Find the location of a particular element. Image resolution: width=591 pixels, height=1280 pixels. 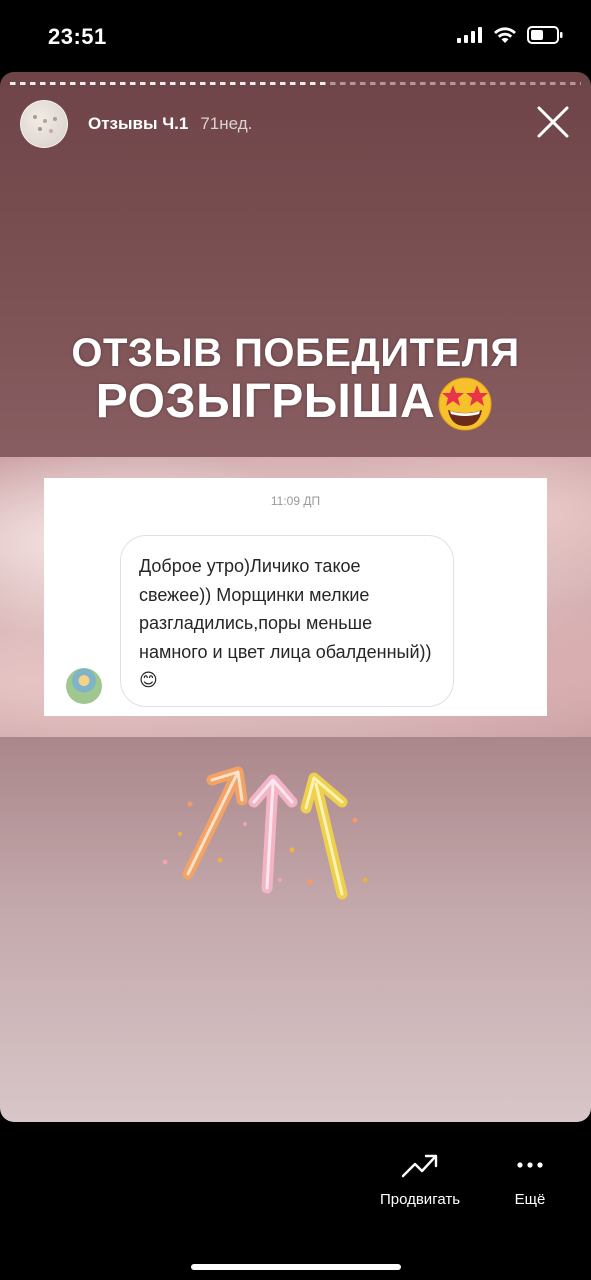

pink-arrow is located at coordinates (273, 834).